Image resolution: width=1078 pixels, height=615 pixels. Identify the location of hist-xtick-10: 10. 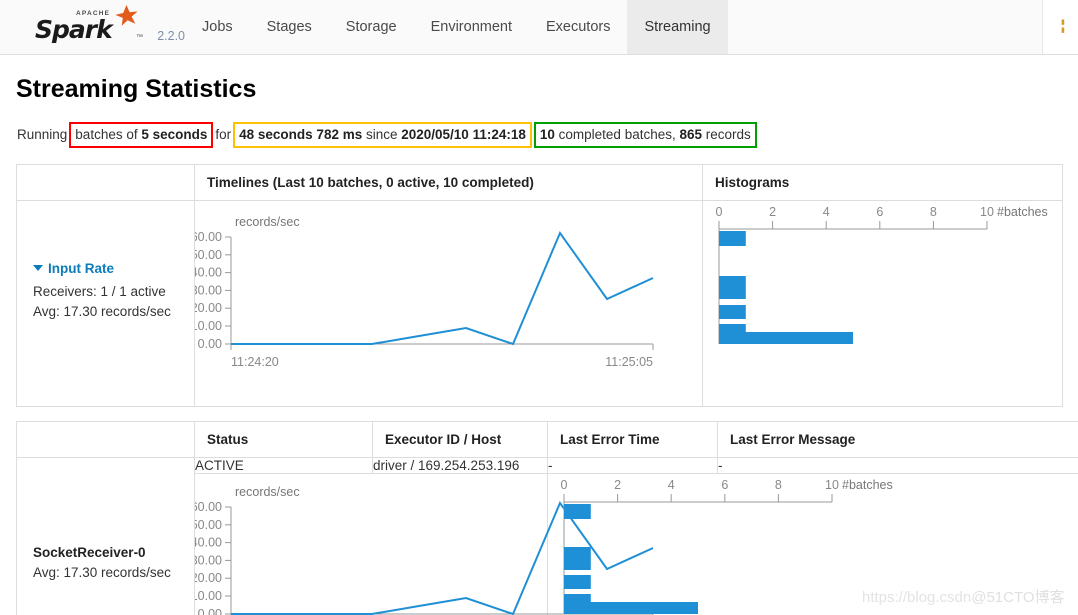
(987, 212).